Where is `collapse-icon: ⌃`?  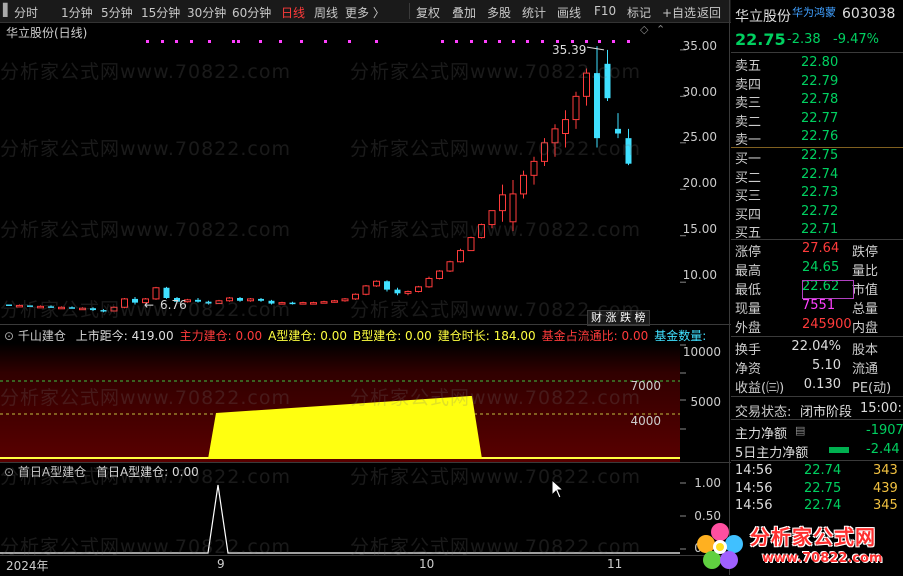 collapse-icon: ⌃ is located at coordinates (660, 29).